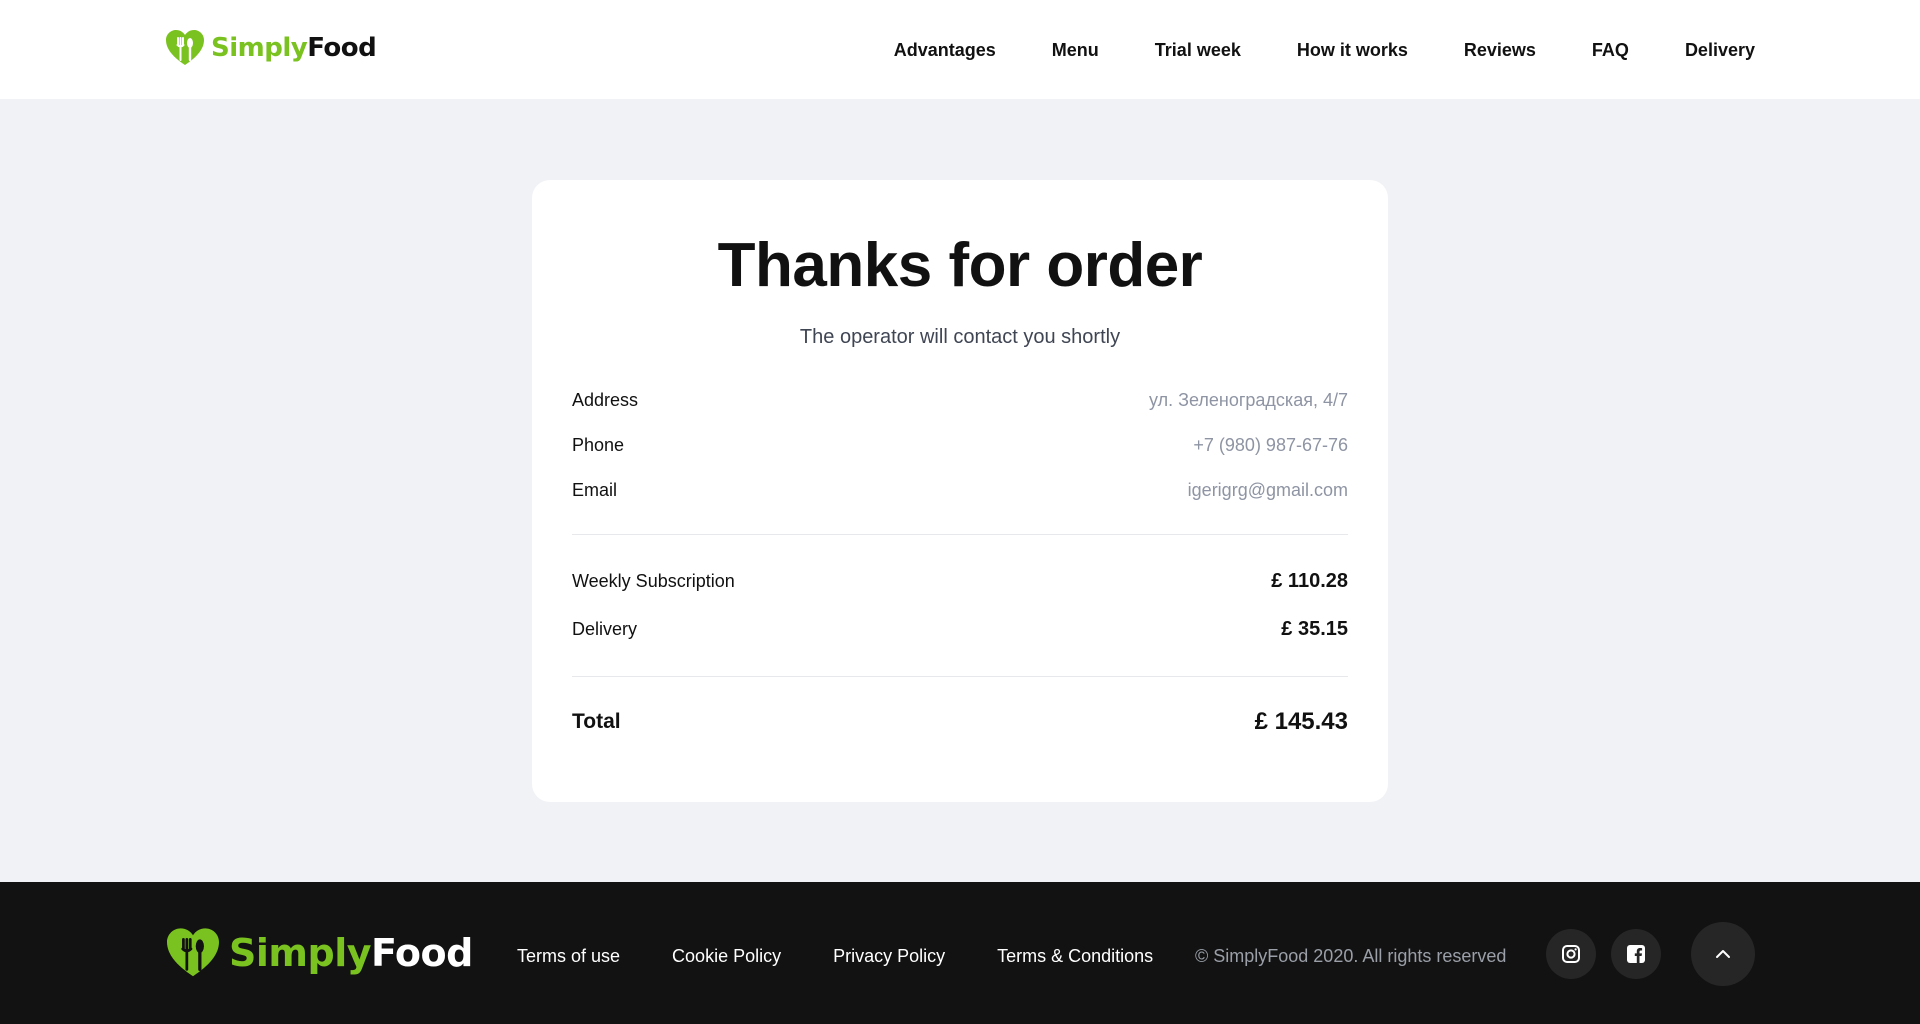  I want to click on total-row: Total £ 145.43, so click(960, 721).